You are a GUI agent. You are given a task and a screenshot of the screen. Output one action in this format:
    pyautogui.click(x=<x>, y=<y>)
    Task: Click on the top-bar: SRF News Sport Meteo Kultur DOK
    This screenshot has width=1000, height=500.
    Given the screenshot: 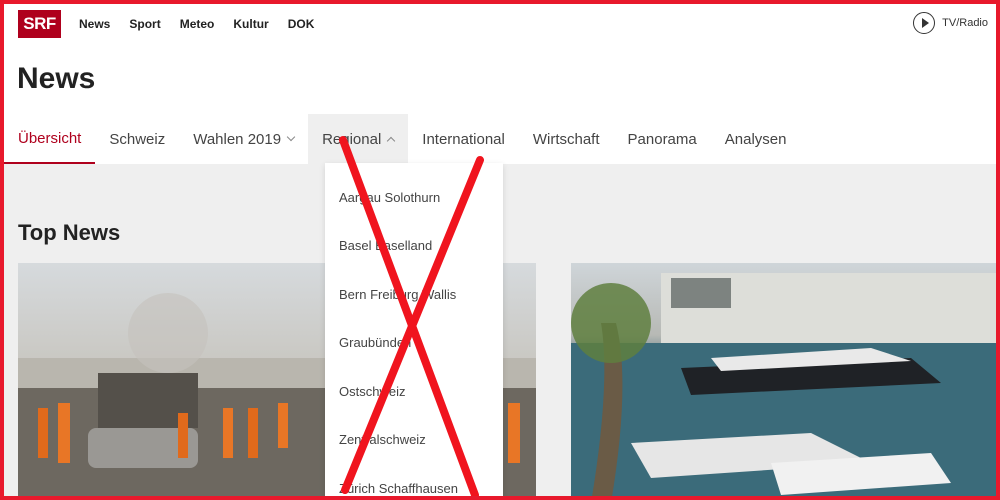 What is the action you would take?
    pyautogui.click(x=175, y=24)
    